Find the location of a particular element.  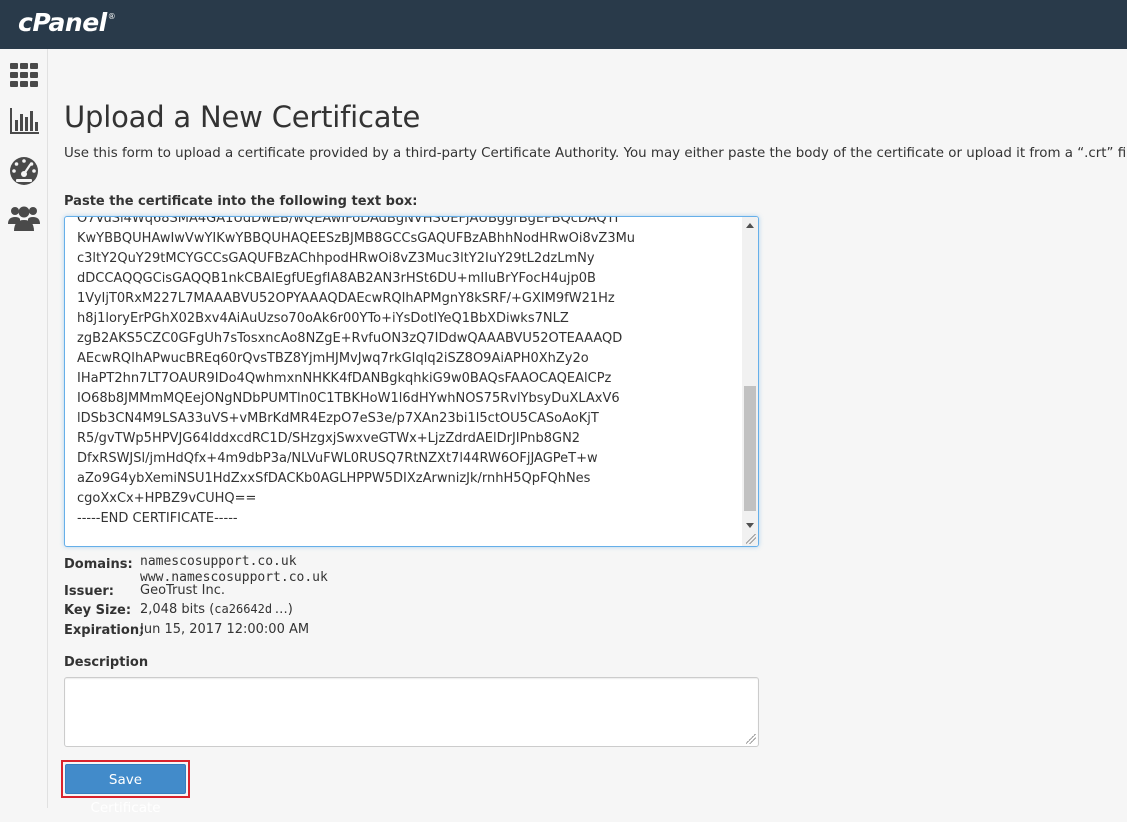

cpanel-logo: cPanel® is located at coordinates (67, 22).